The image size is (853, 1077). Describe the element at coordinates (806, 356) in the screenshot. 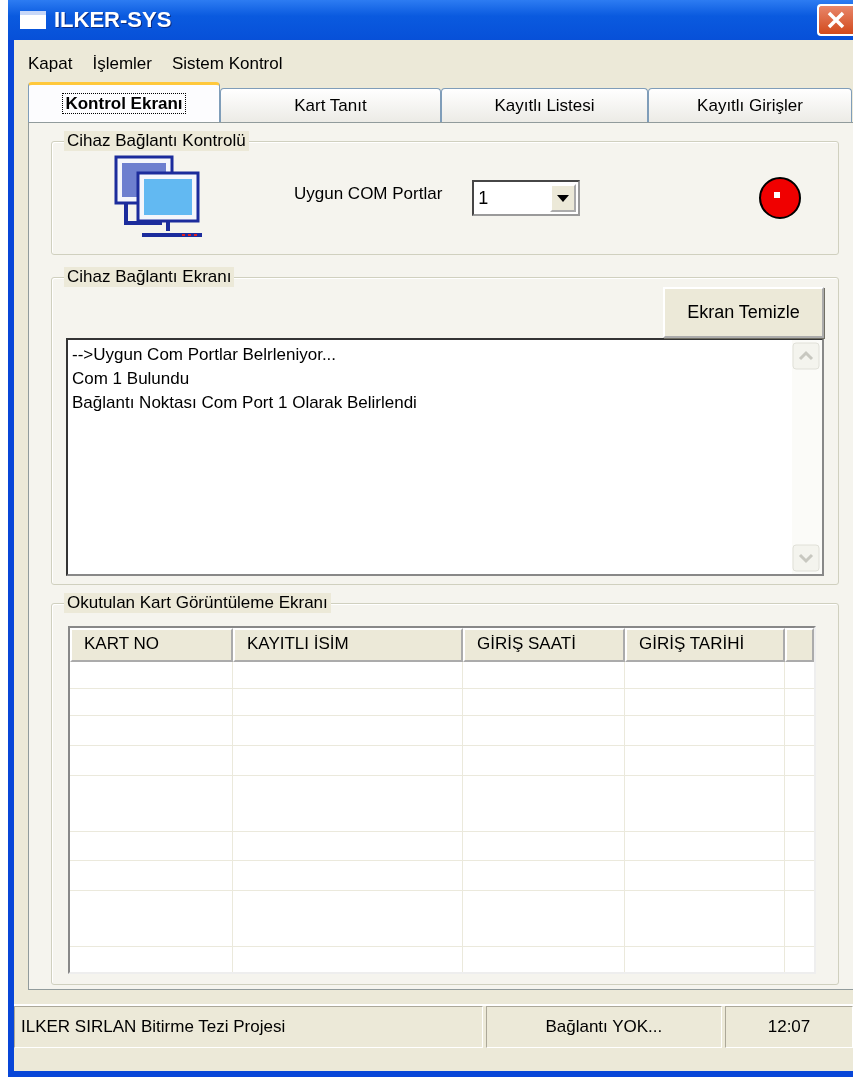

I see `scroll-up-icon` at that location.